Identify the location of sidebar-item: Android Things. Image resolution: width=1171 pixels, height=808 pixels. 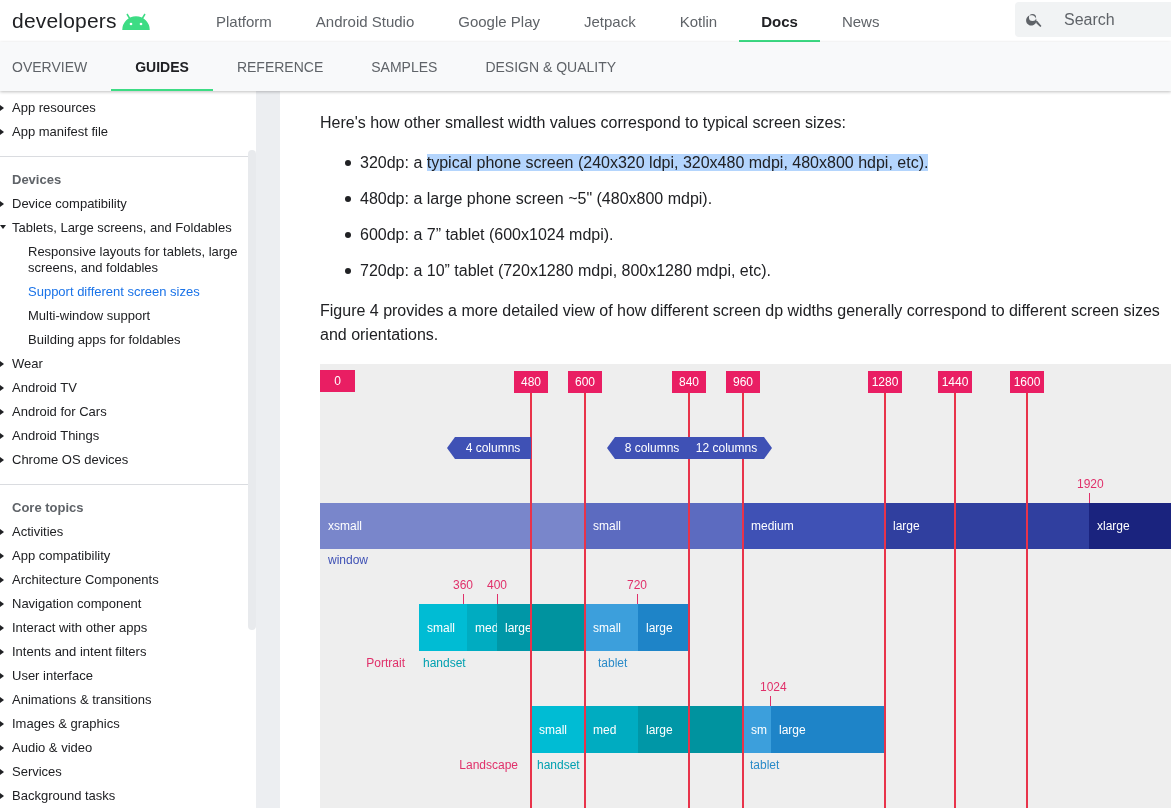
(124, 436).